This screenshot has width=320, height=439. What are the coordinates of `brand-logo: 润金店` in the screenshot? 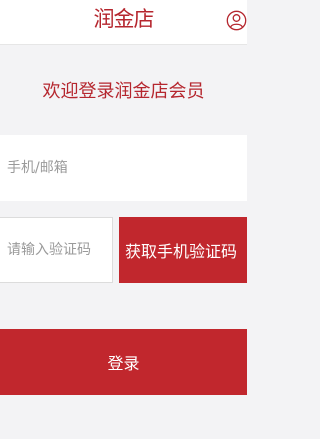 It's located at (123, 19).